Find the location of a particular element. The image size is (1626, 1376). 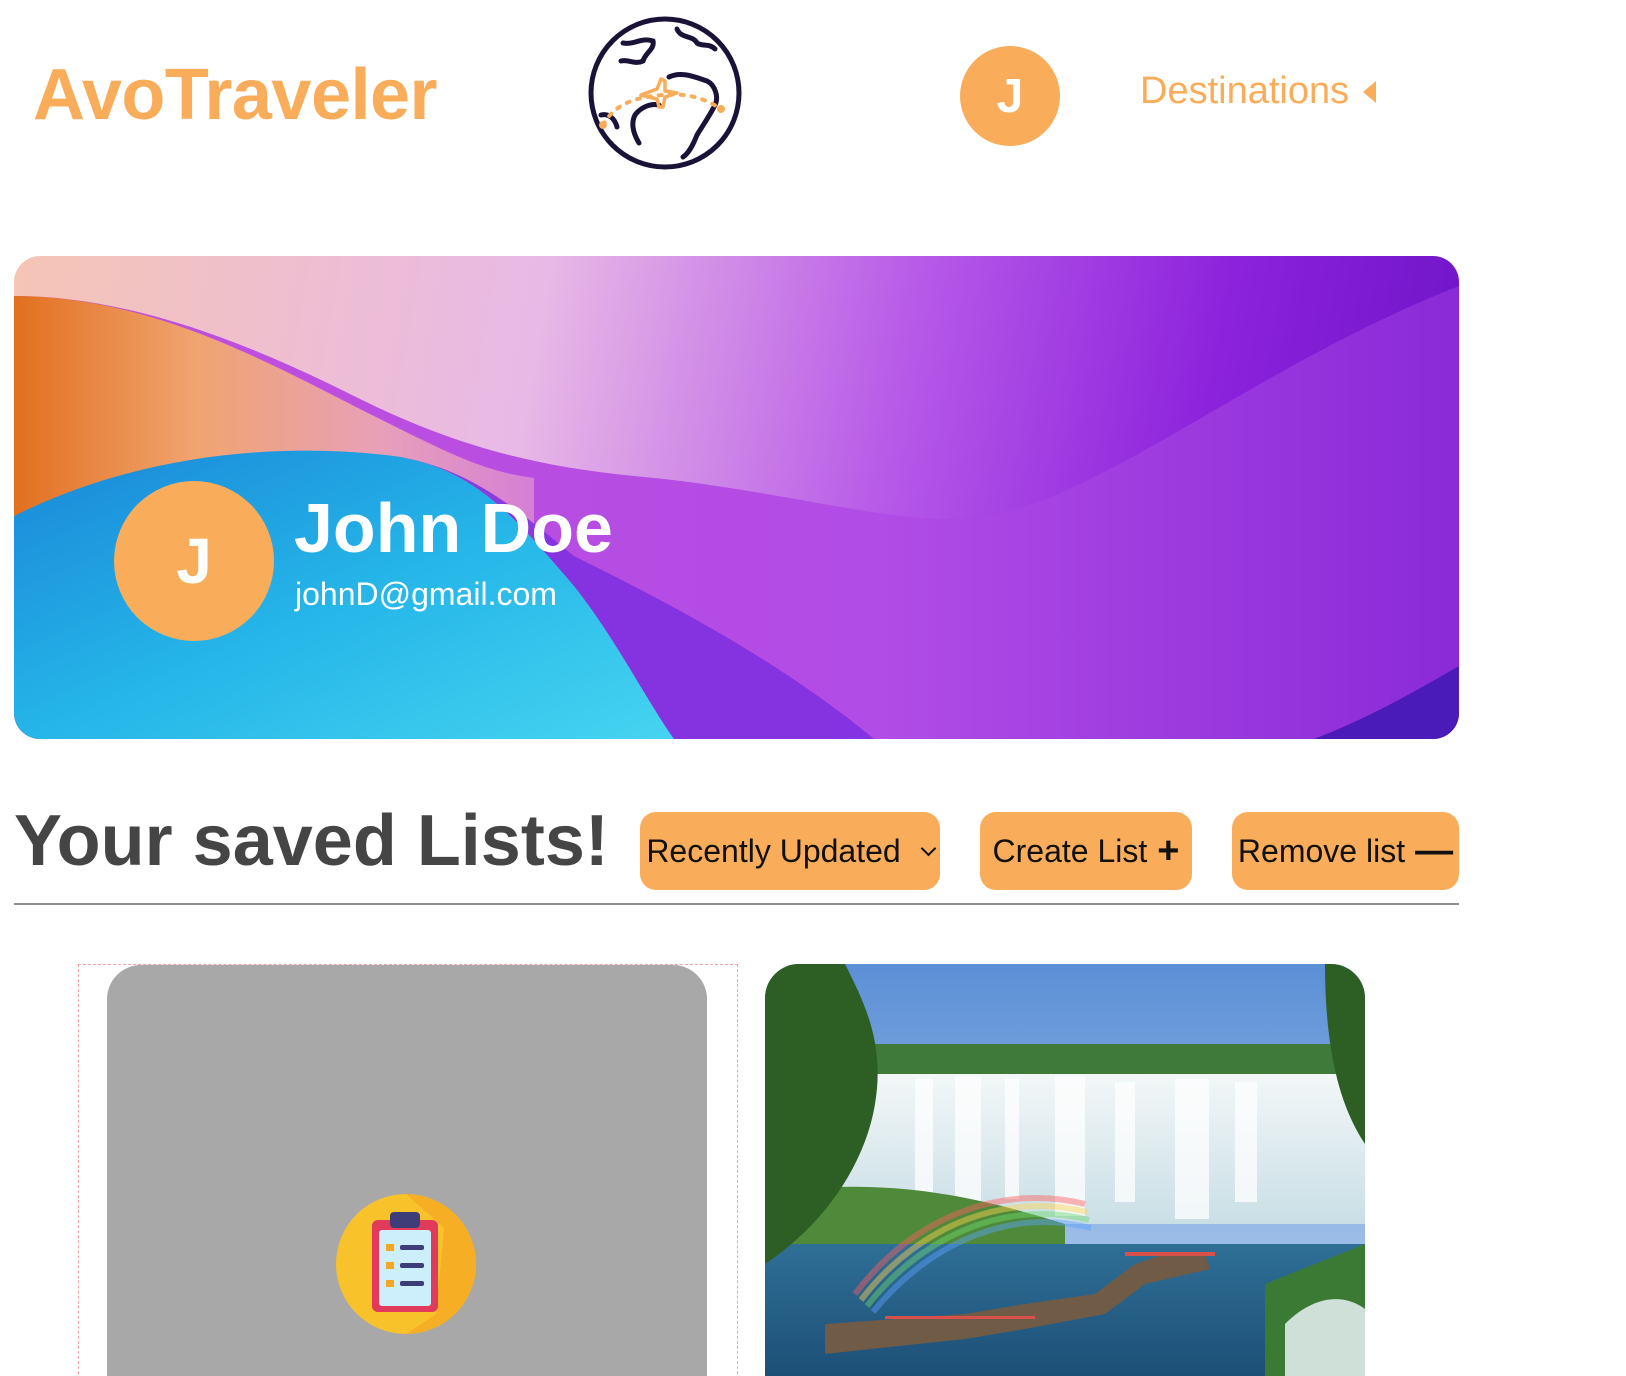

clipboard-list-icon is located at coordinates (406, 1264).